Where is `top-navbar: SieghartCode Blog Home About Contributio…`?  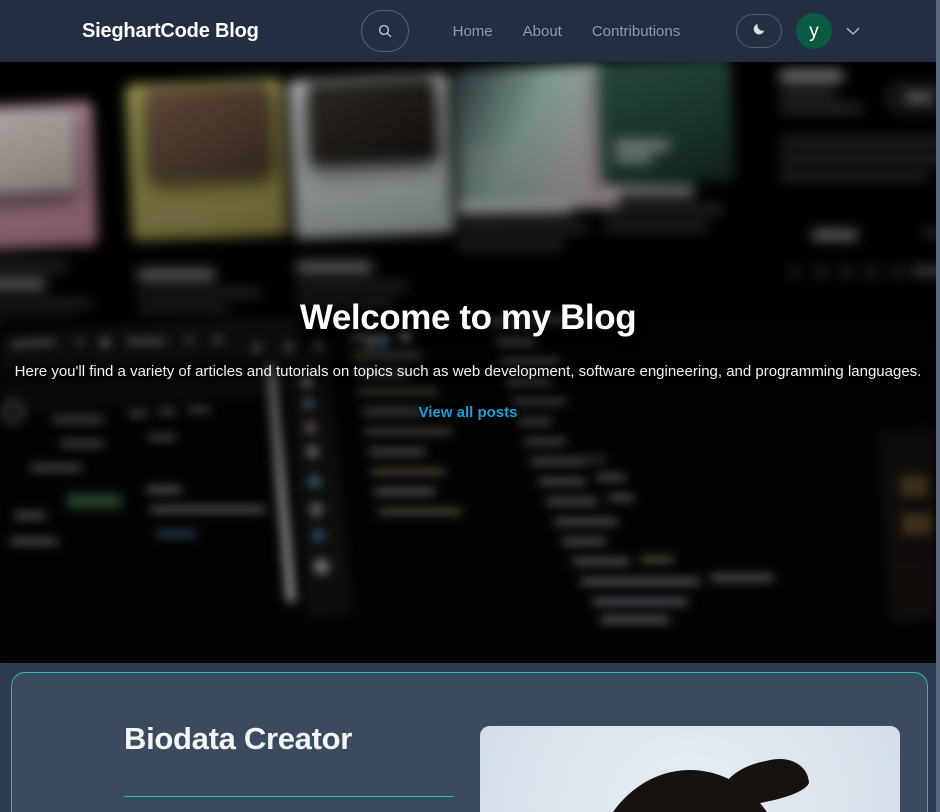 top-navbar: SieghartCode Blog Home About Contributio… is located at coordinates (468, 31).